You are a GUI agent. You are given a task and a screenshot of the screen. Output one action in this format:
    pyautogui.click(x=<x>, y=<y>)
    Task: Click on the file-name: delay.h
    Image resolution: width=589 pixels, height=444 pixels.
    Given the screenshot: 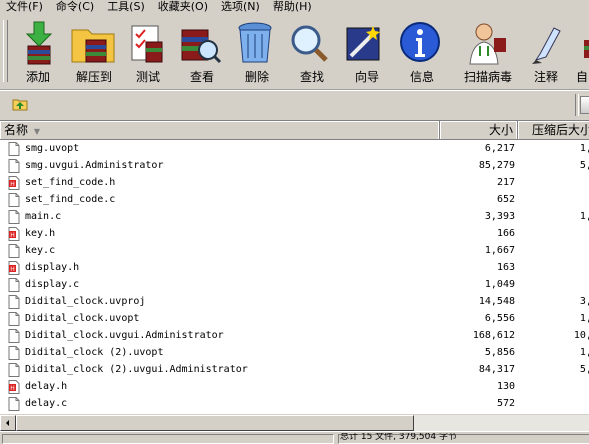 What is the action you would take?
    pyautogui.click(x=46, y=386)
    